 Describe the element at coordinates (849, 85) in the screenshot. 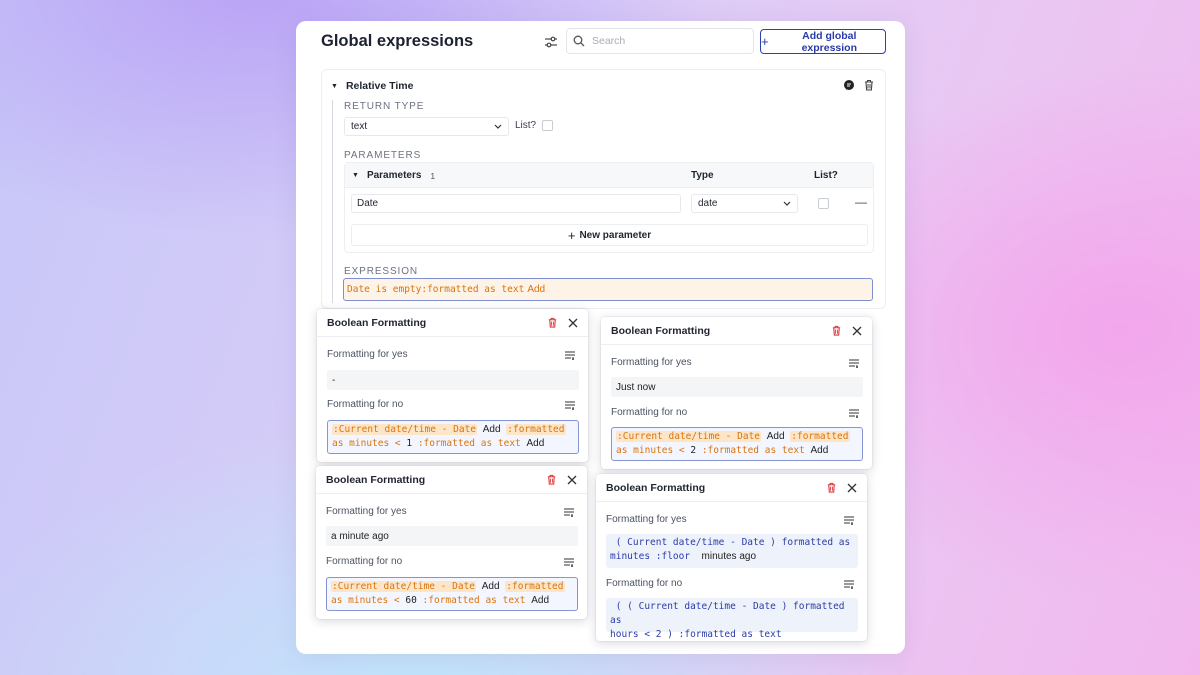

I see `comment-icon` at that location.